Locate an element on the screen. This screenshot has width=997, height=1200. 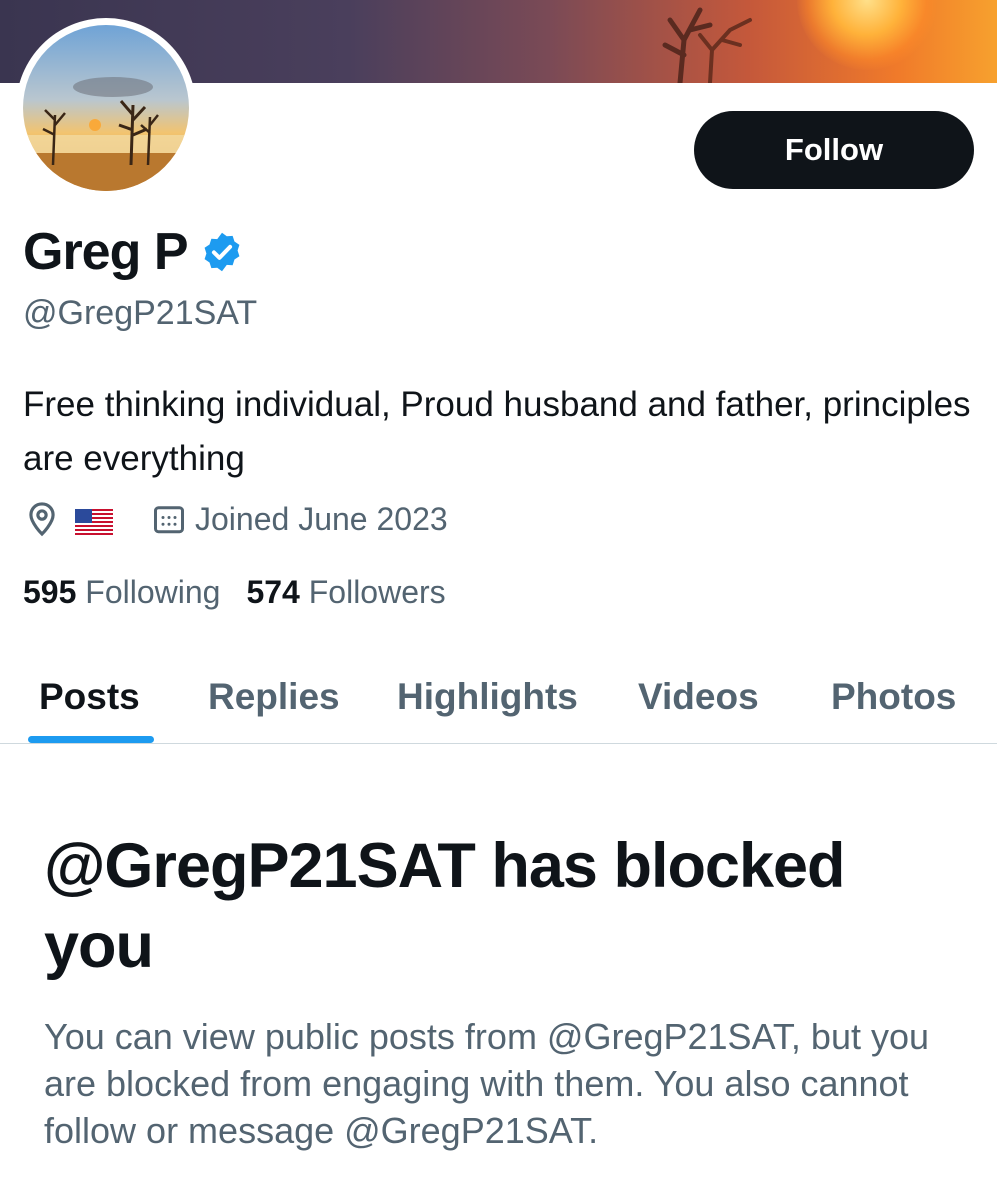
avatar-landscape-image is located at coordinates (106, 108).